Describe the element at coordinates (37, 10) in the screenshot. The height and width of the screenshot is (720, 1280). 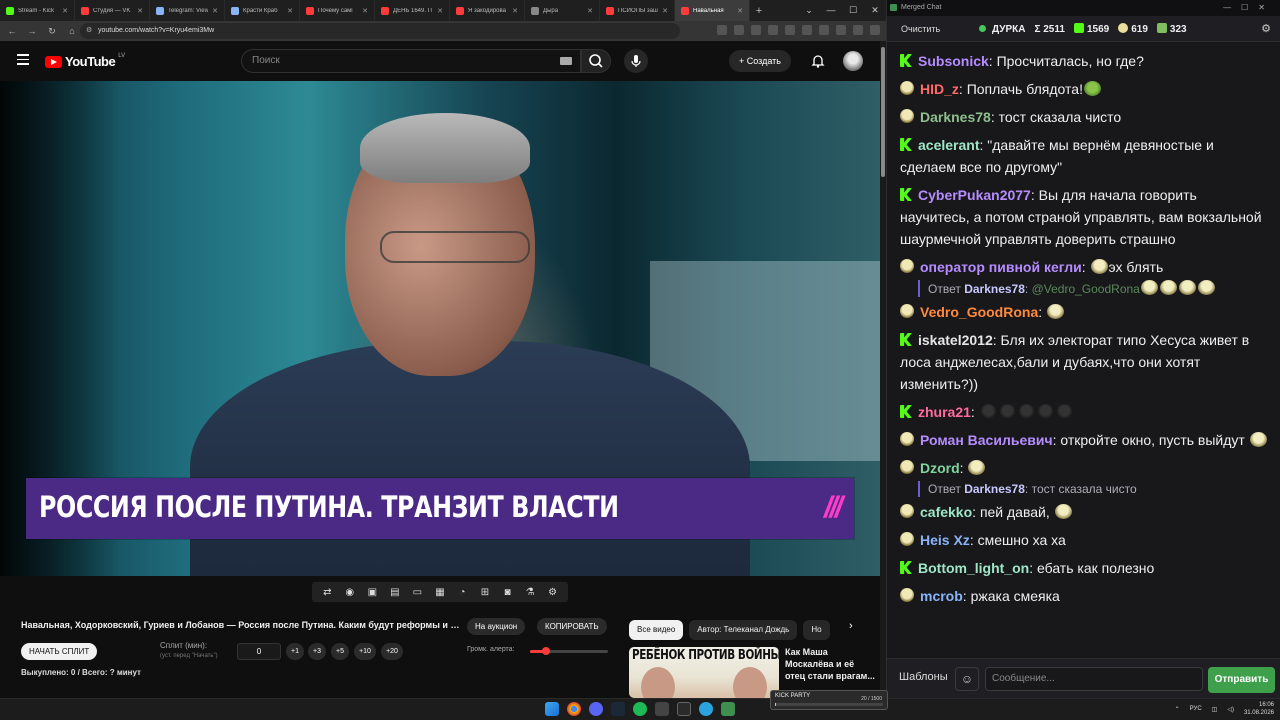
I see `tab: Stream - Kick ✕` at that location.